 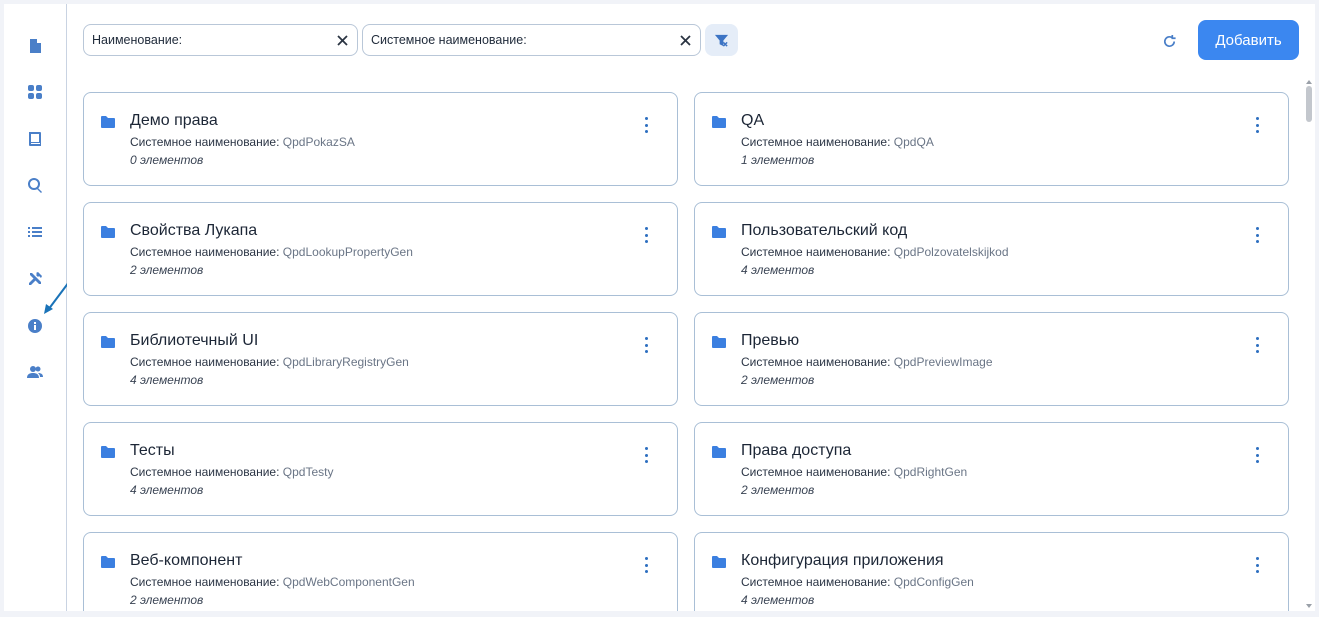 I want to click on sidebar-item-search, so click(x=35, y=185).